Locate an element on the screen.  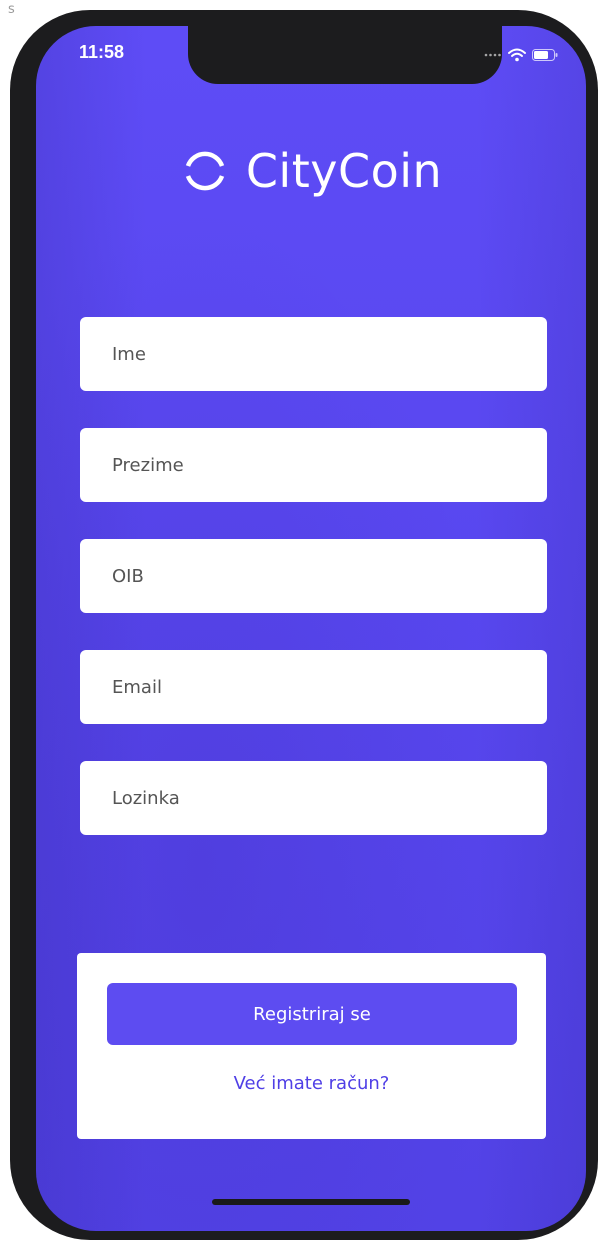
status-icons is located at coordinates (521, 55).